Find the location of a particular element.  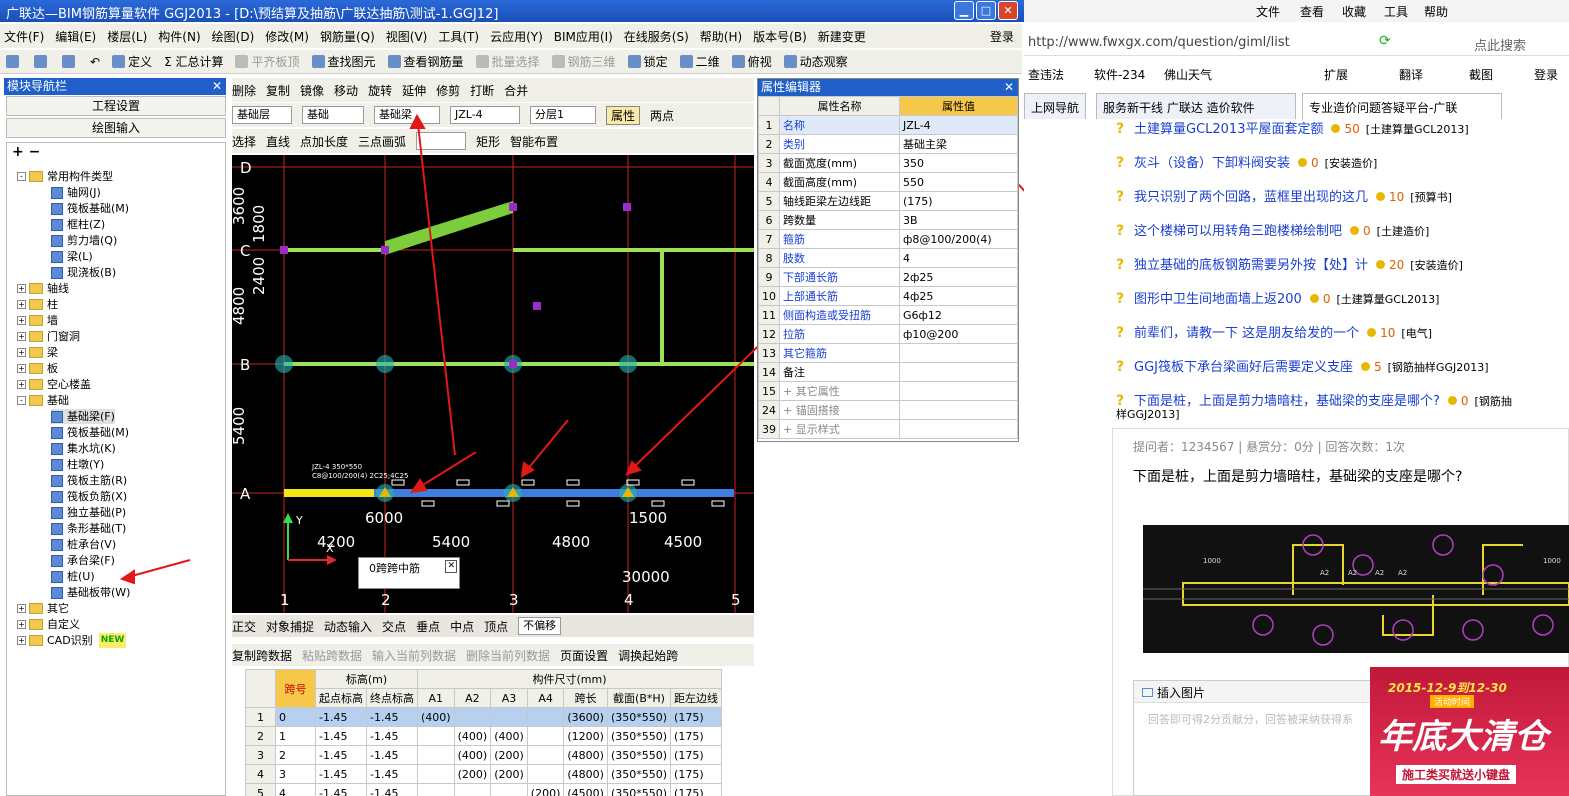

tree-item: 桩承台(V) is located at coordinates (83, 544).